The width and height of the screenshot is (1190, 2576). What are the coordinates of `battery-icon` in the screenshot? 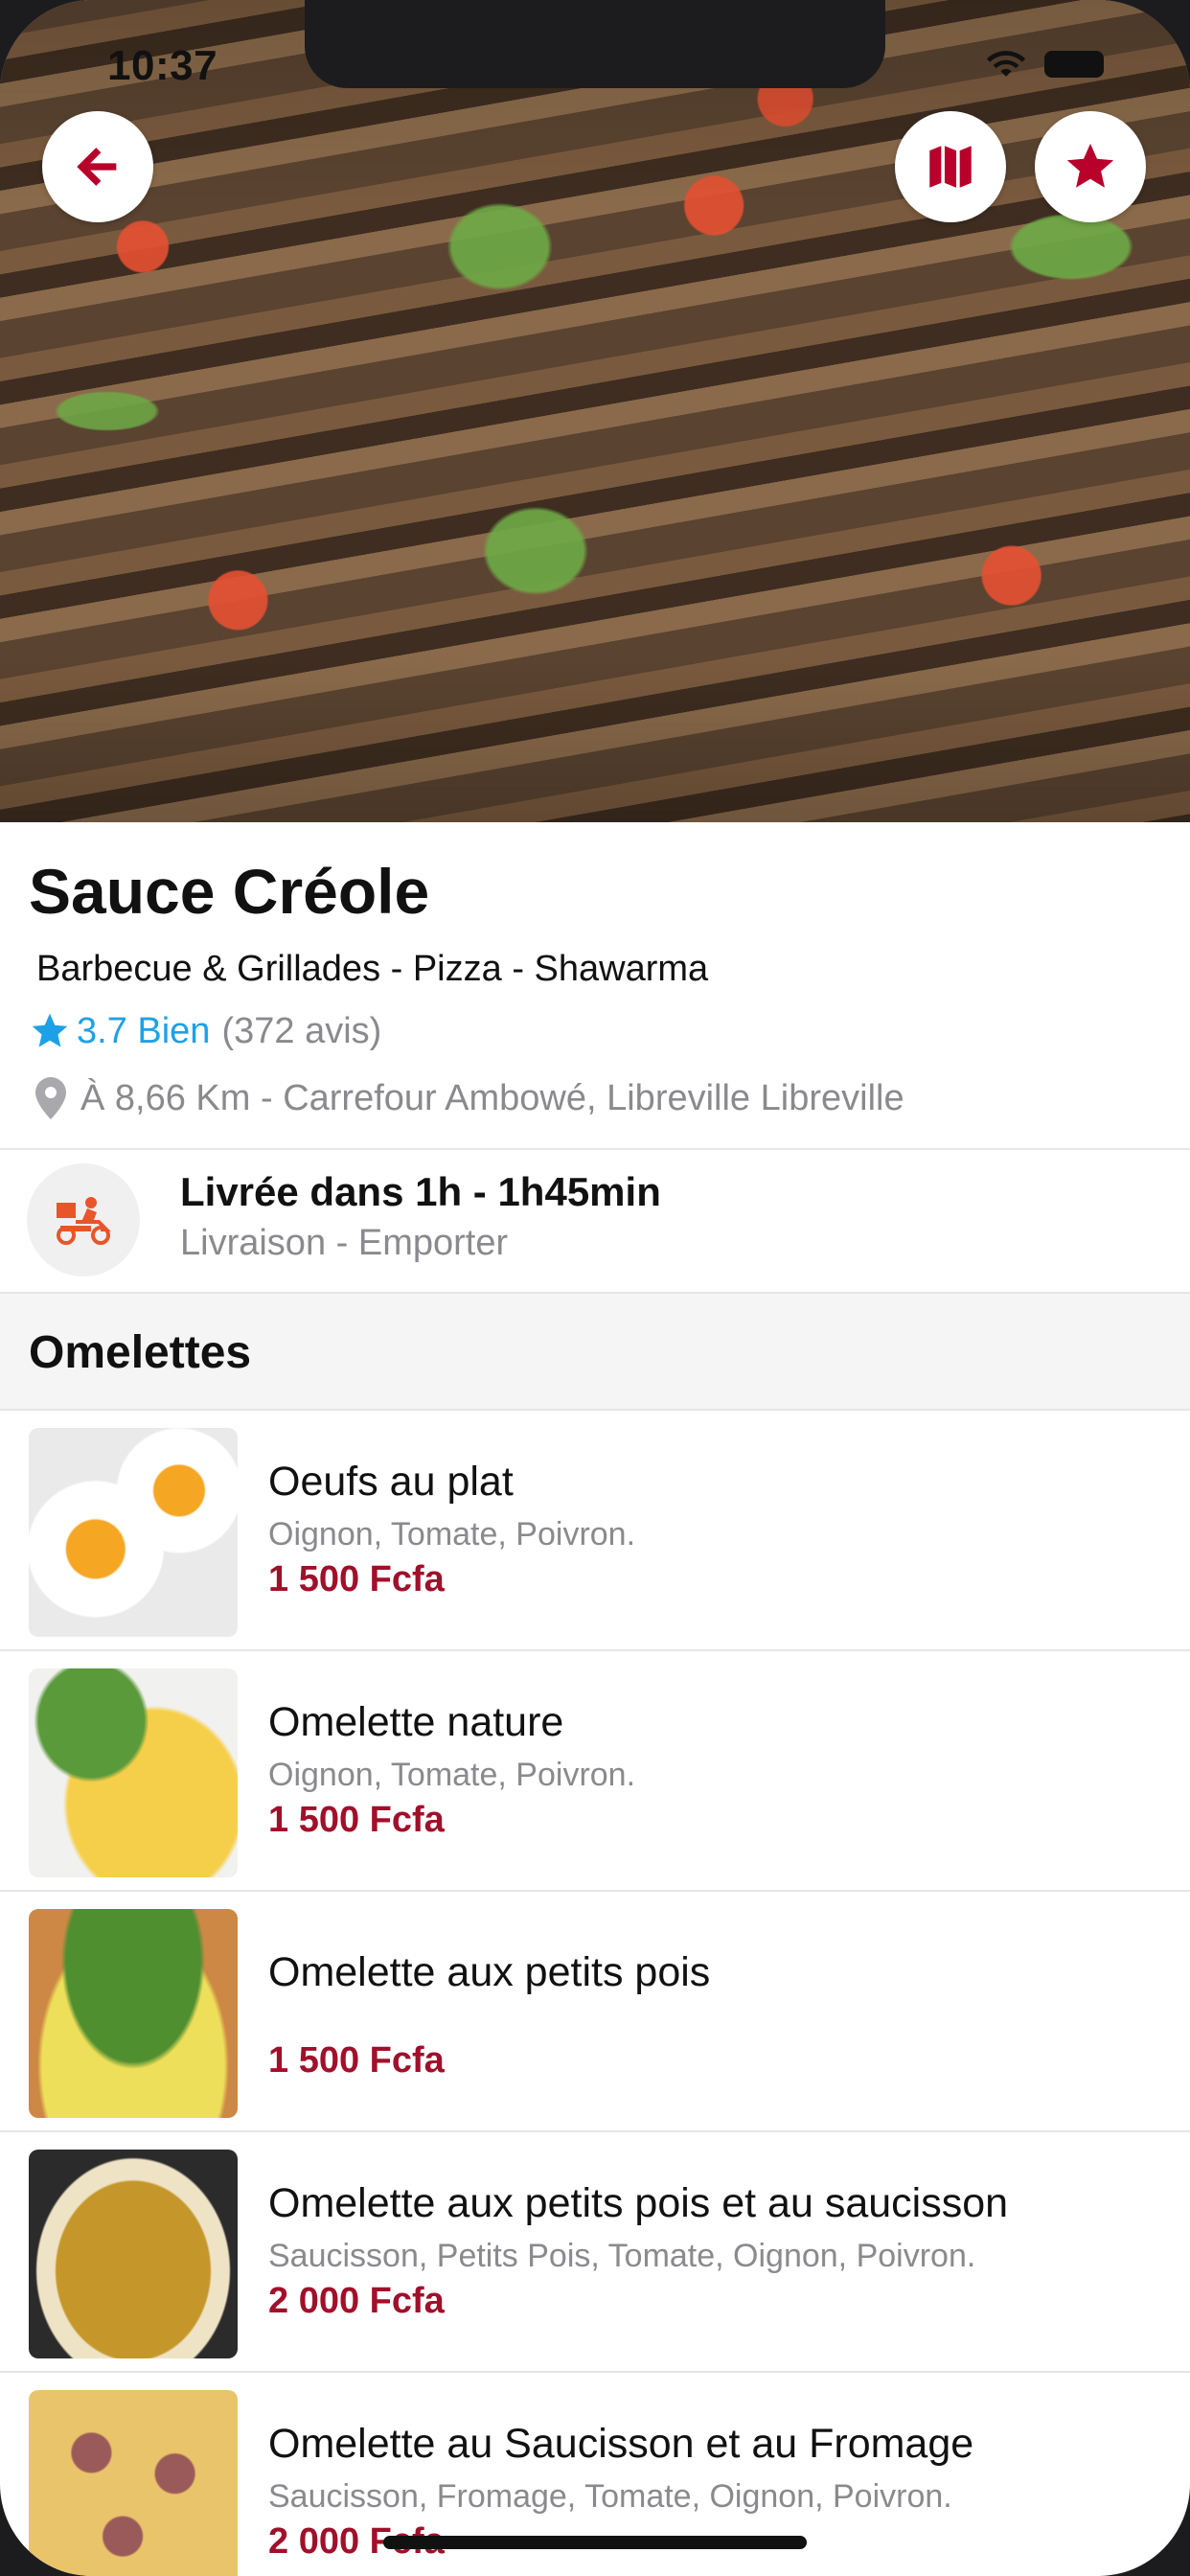 It's located at (1074, 64).